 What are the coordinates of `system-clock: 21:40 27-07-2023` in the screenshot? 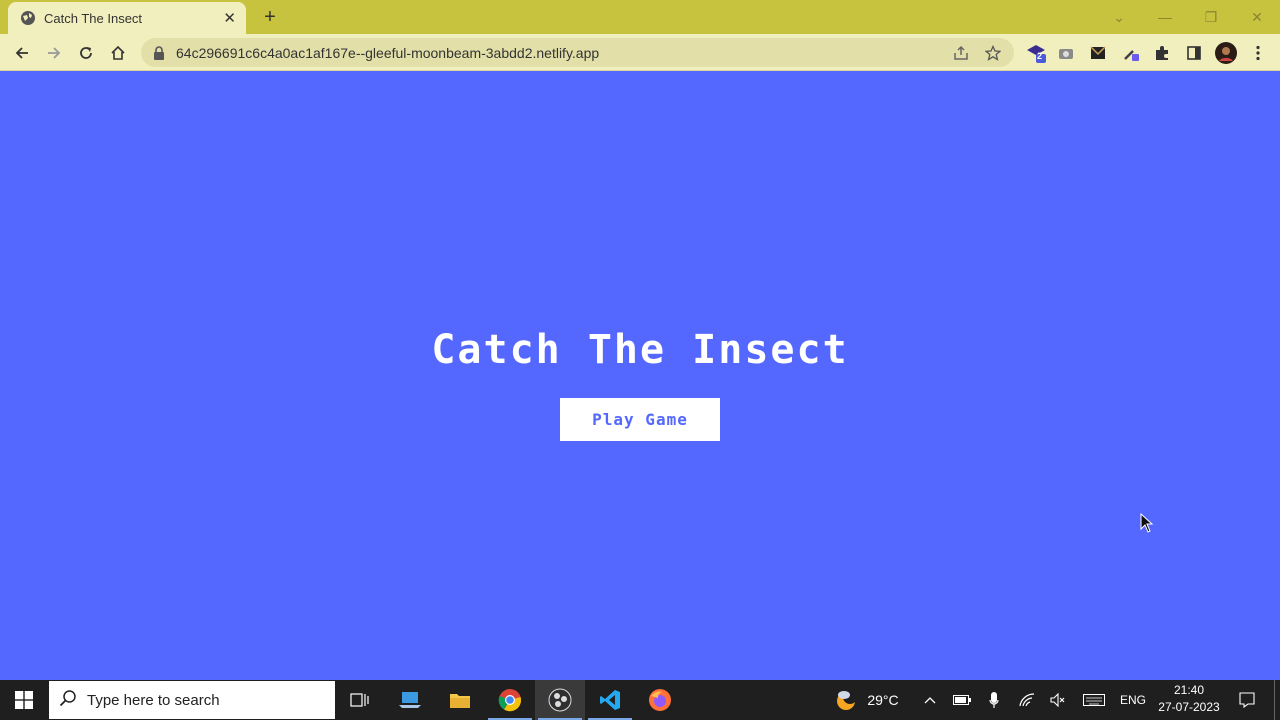 It's located at (1189, 700).